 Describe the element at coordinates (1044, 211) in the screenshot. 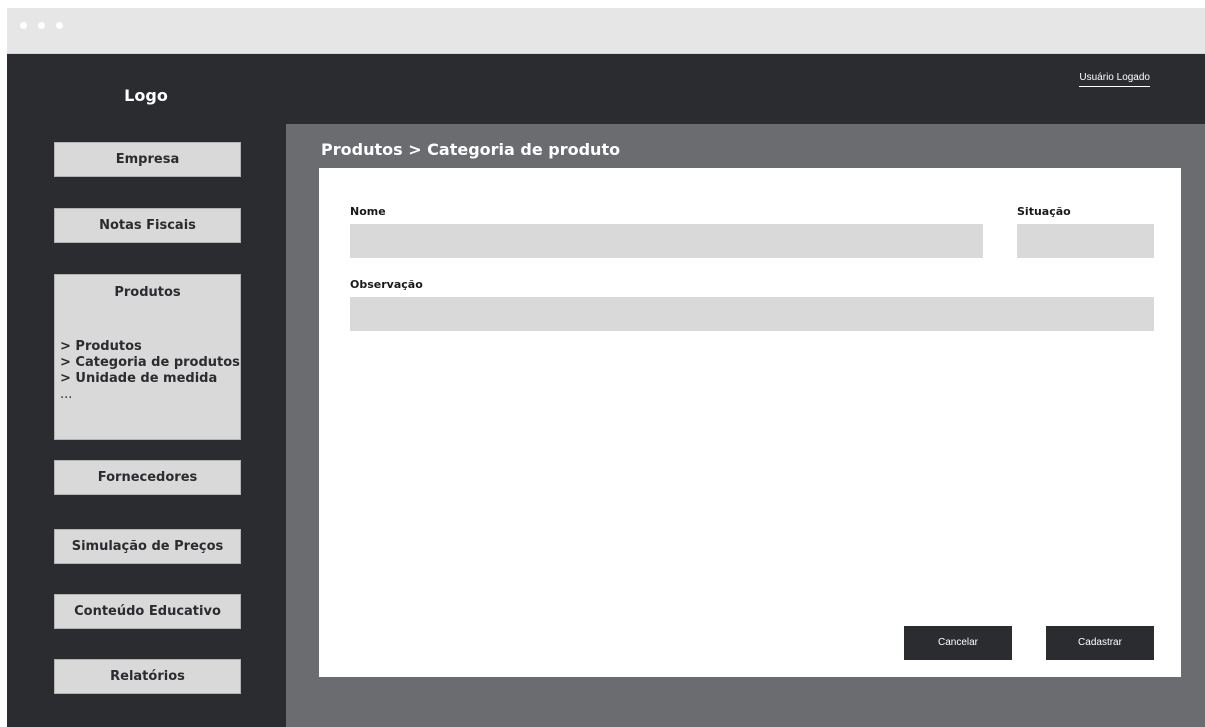

I see `situacao-label: Situação` at that location.